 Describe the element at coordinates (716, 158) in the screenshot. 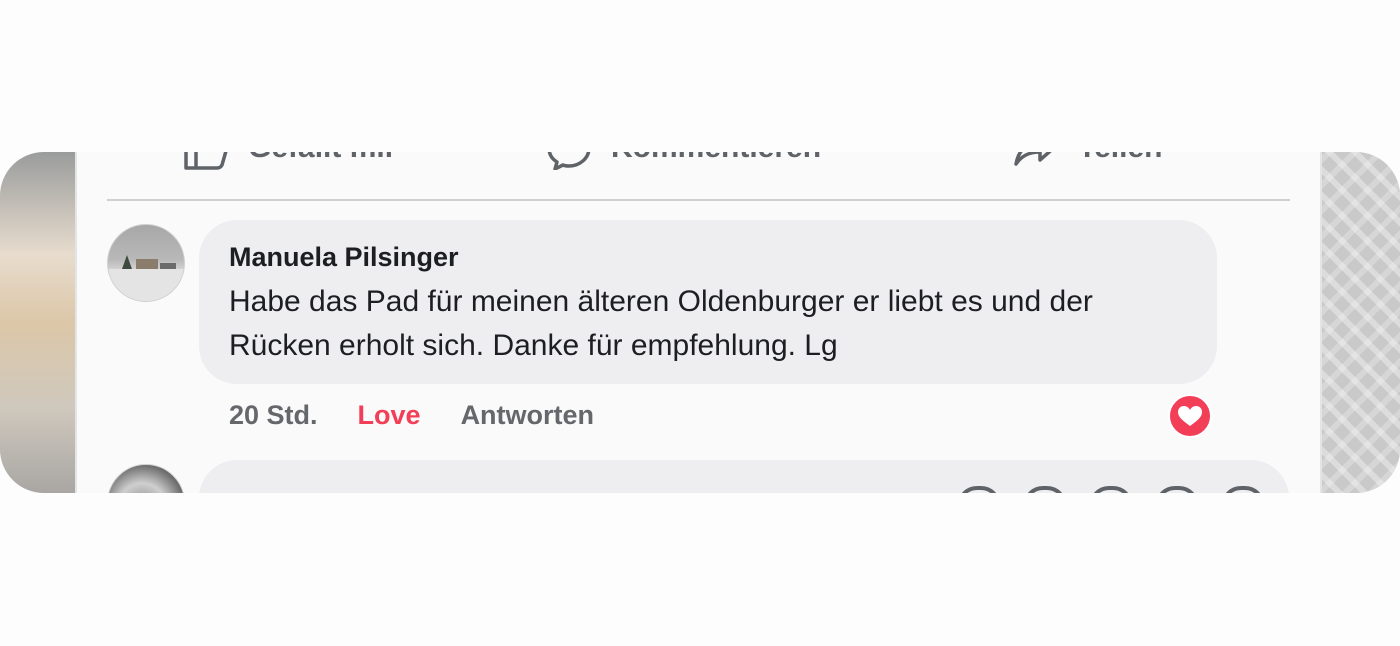

I see `comment-label: Kommentieren` at that location.